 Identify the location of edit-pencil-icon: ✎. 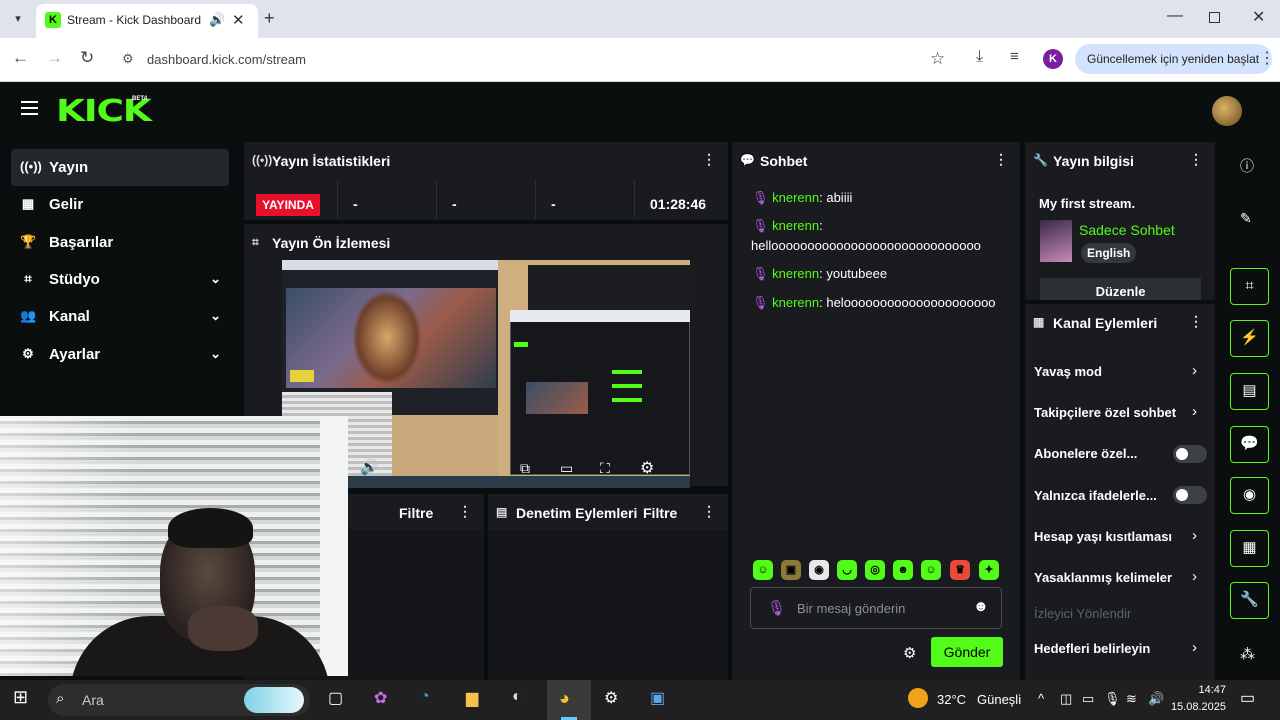
(1246, 218).